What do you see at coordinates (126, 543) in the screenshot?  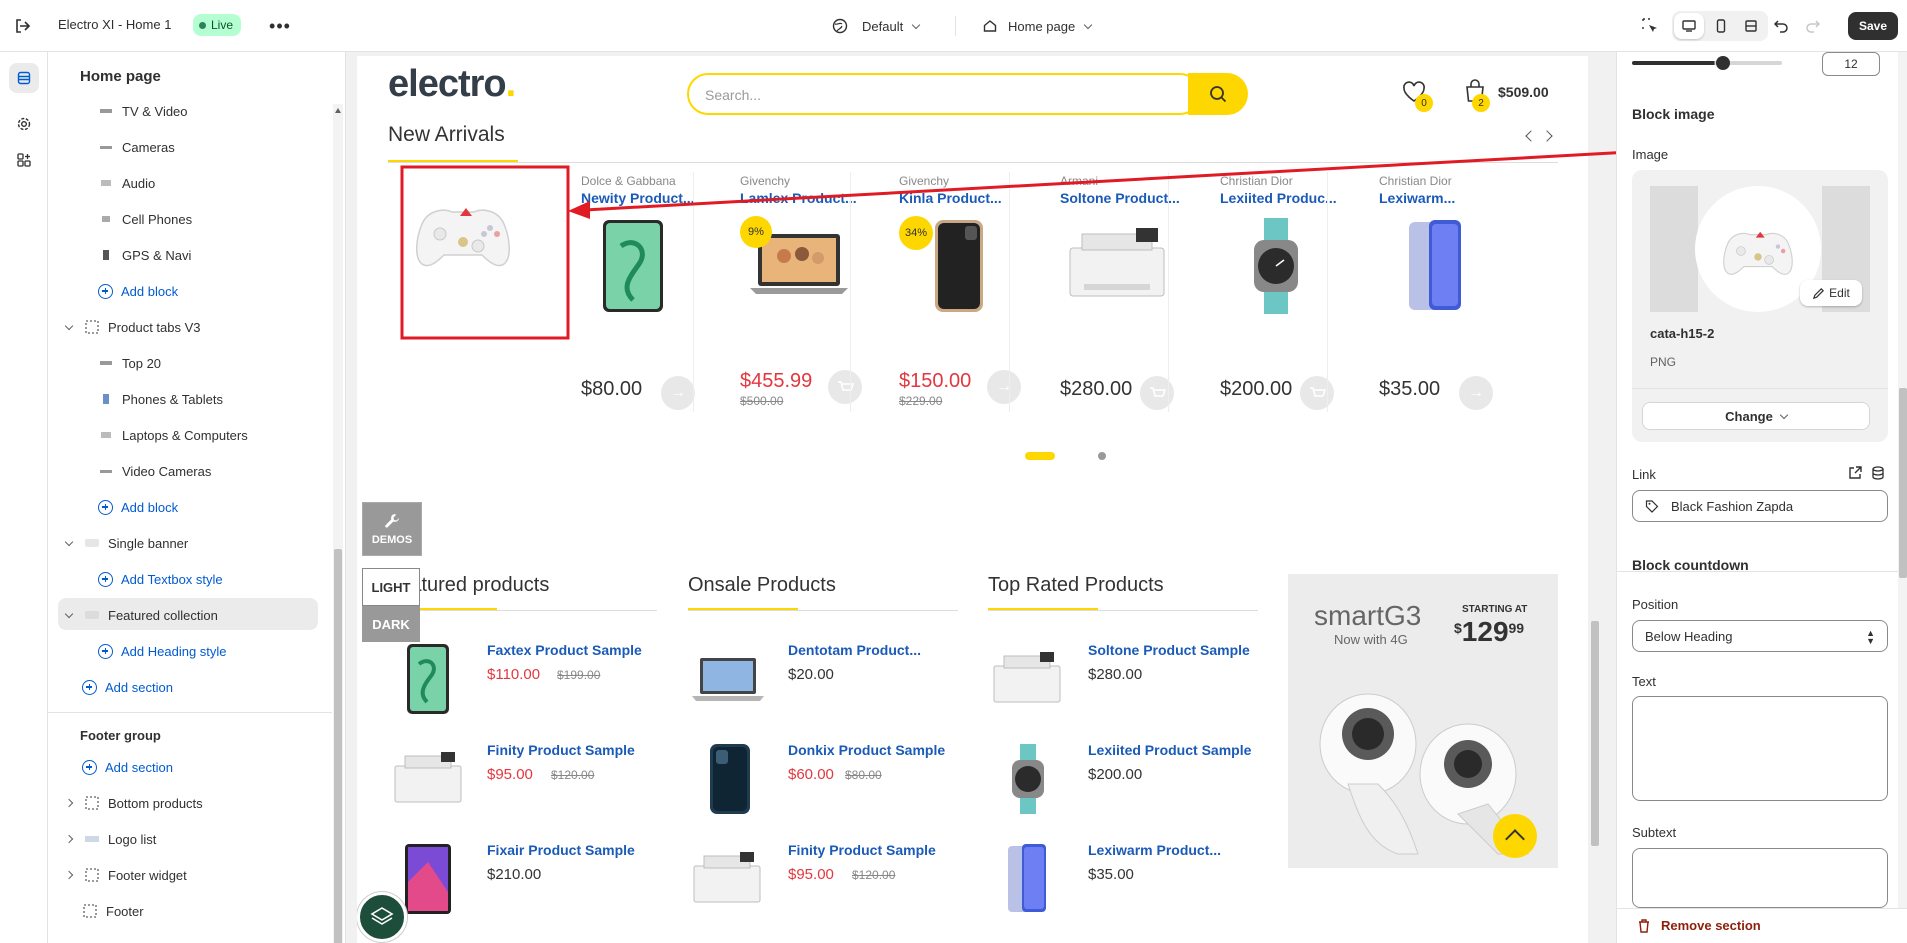 I see `sidebar-item-single-banner: Single banner` at bounding box center [126, 543].